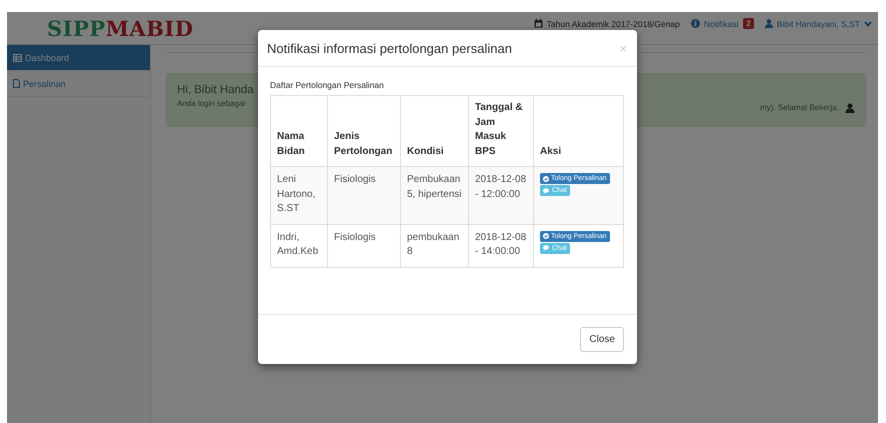 Image resolution: width=886 pixels, height=423 pixels. I want to click on greeting-text: Hi, Bibit Handa, so click(215, 90).